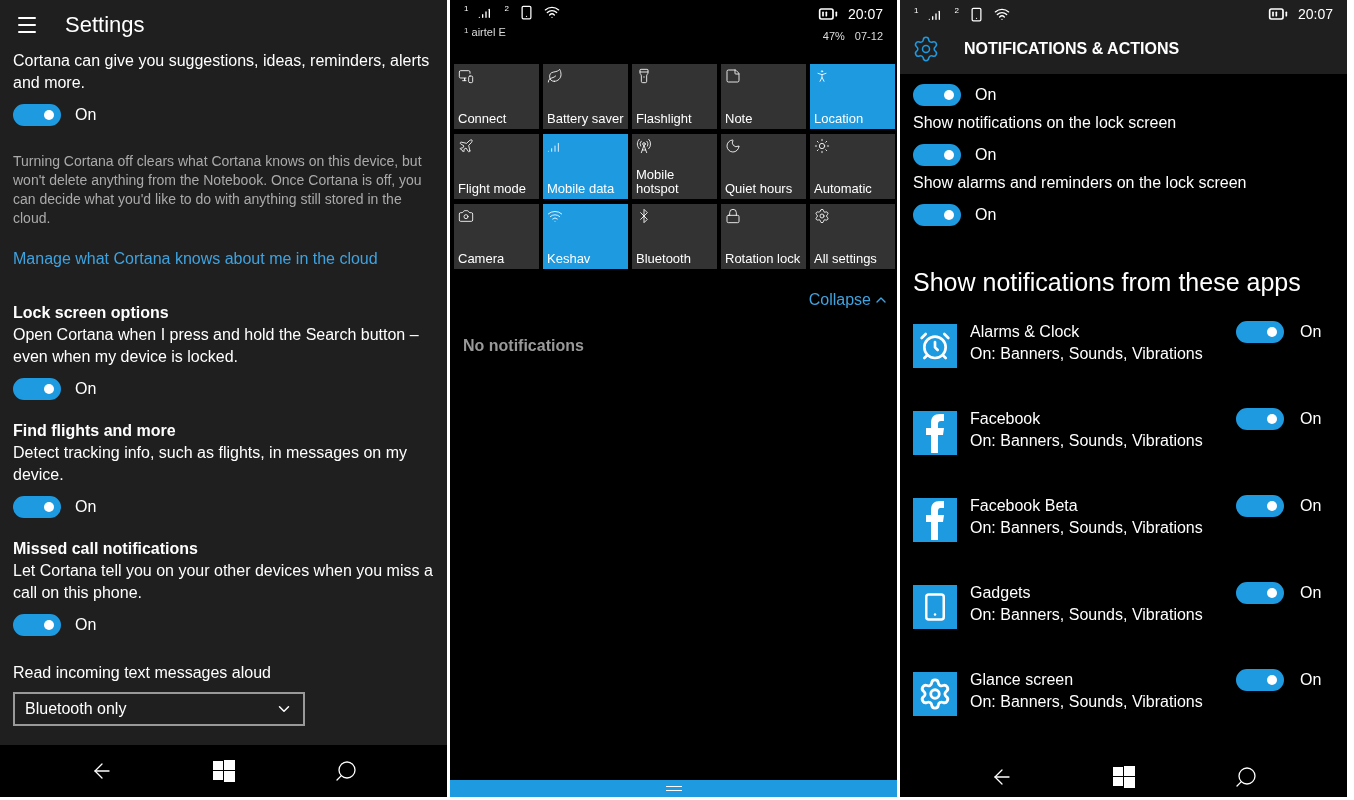  What do you see at coordinates (868, 36) in the screenshot?
I see `date-text: 07-12` at bounding box center [868, 36].